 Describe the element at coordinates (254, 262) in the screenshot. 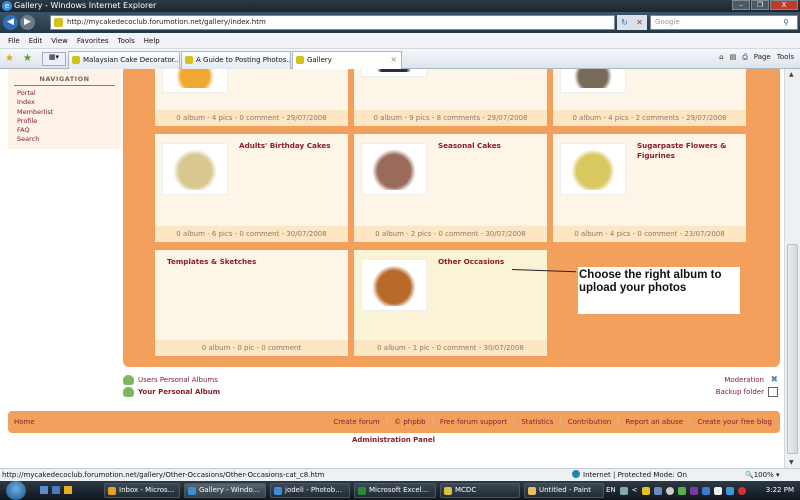

I see `album-title: Templates & Sketches` at that location.